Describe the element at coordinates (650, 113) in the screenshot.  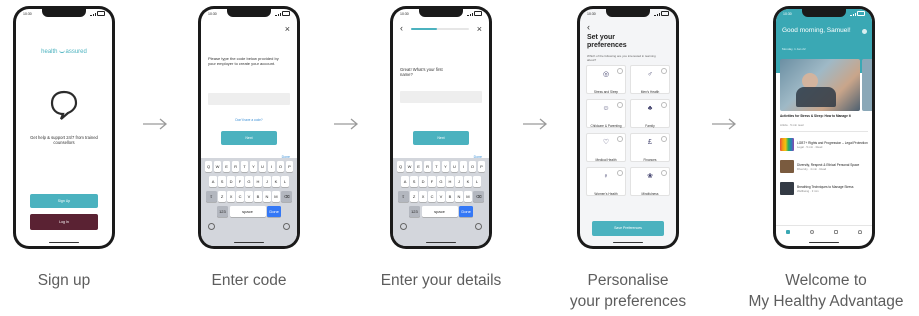
I see `preference-tile-family: ♣ Family` at that location.